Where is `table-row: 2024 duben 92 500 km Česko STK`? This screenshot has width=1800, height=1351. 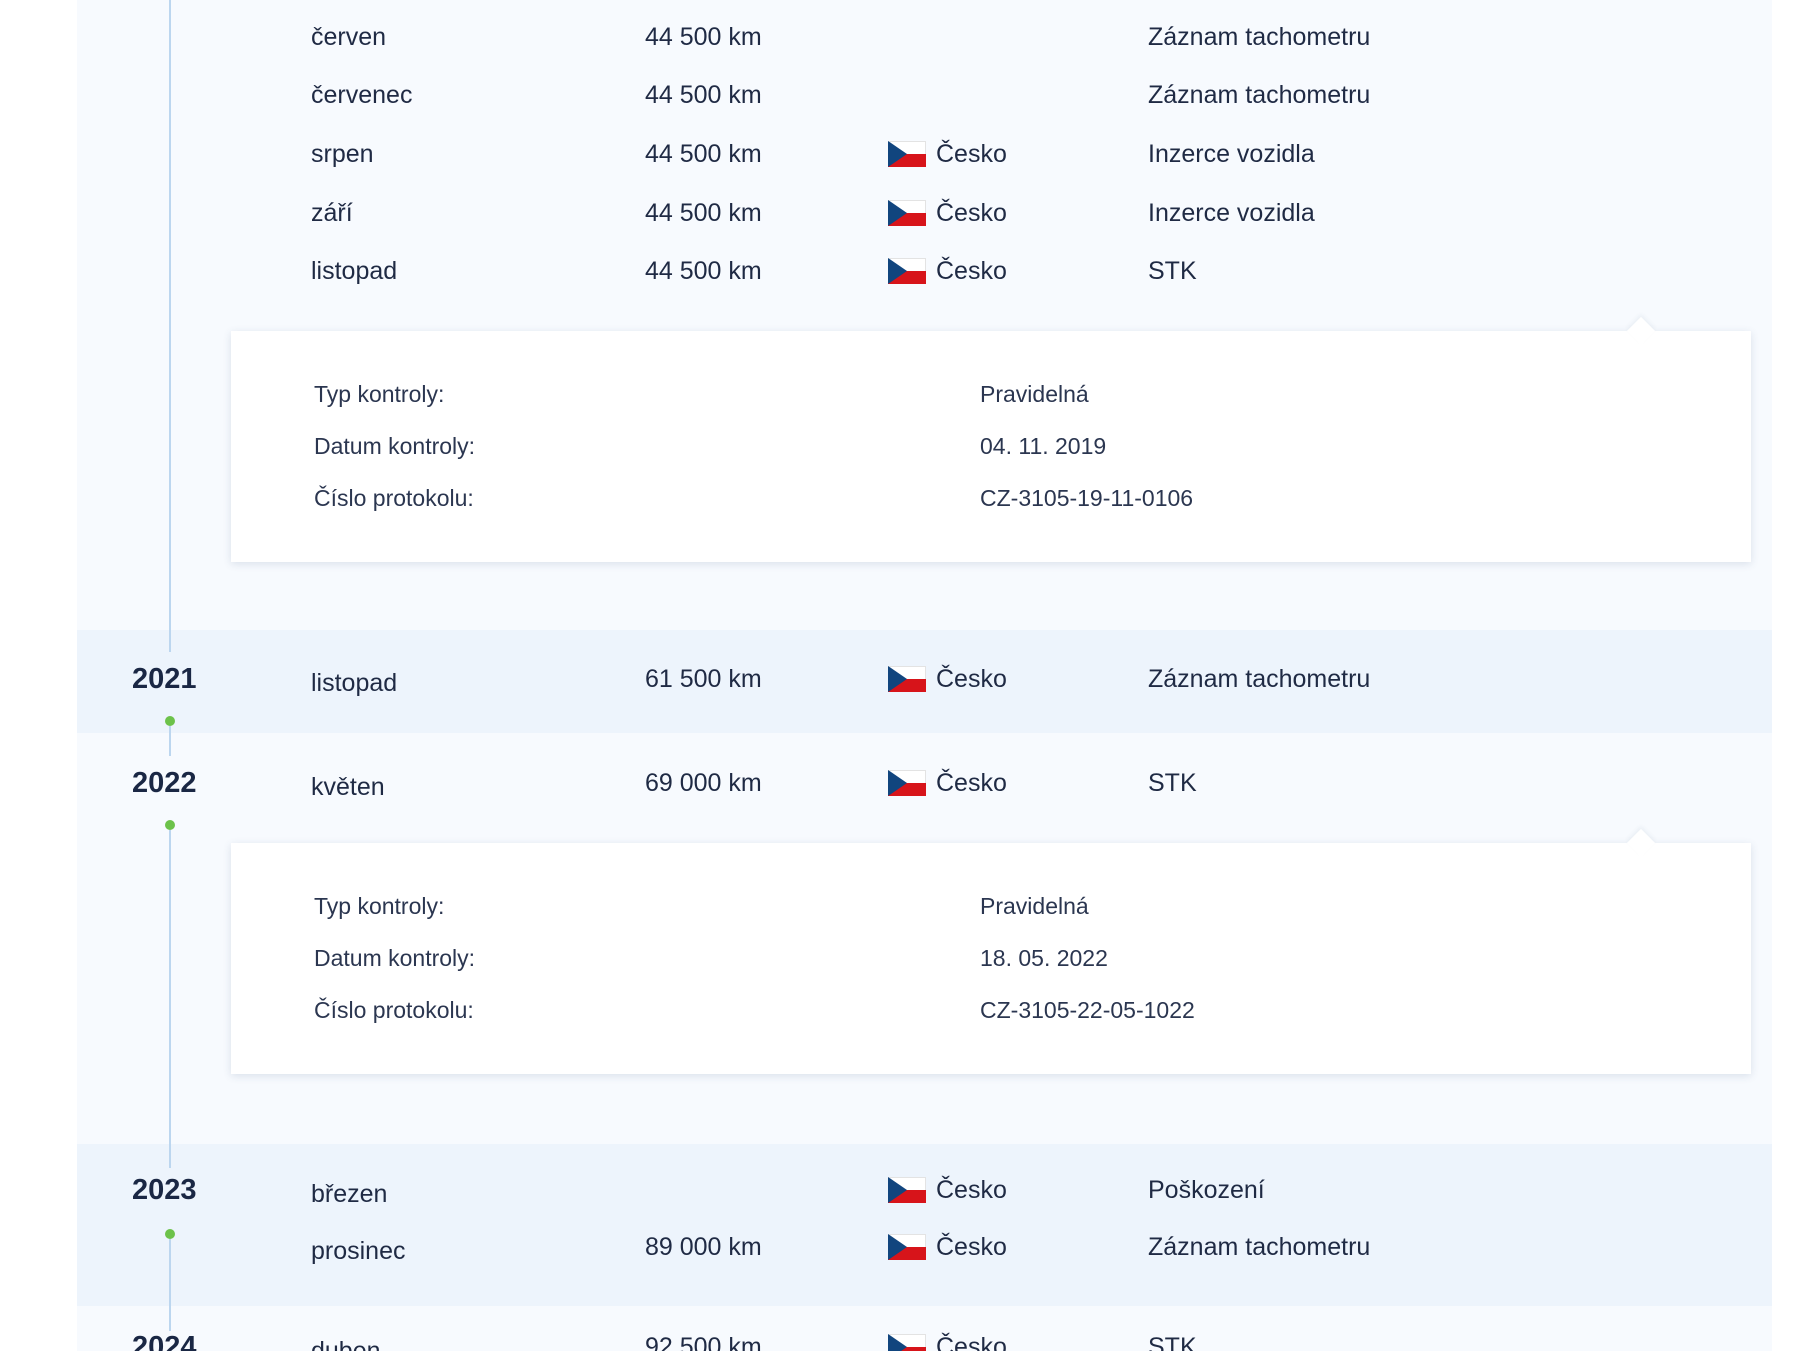
table-row: 2024 duben 92 500 km Česko STK is located at coordinates (900, 1334).